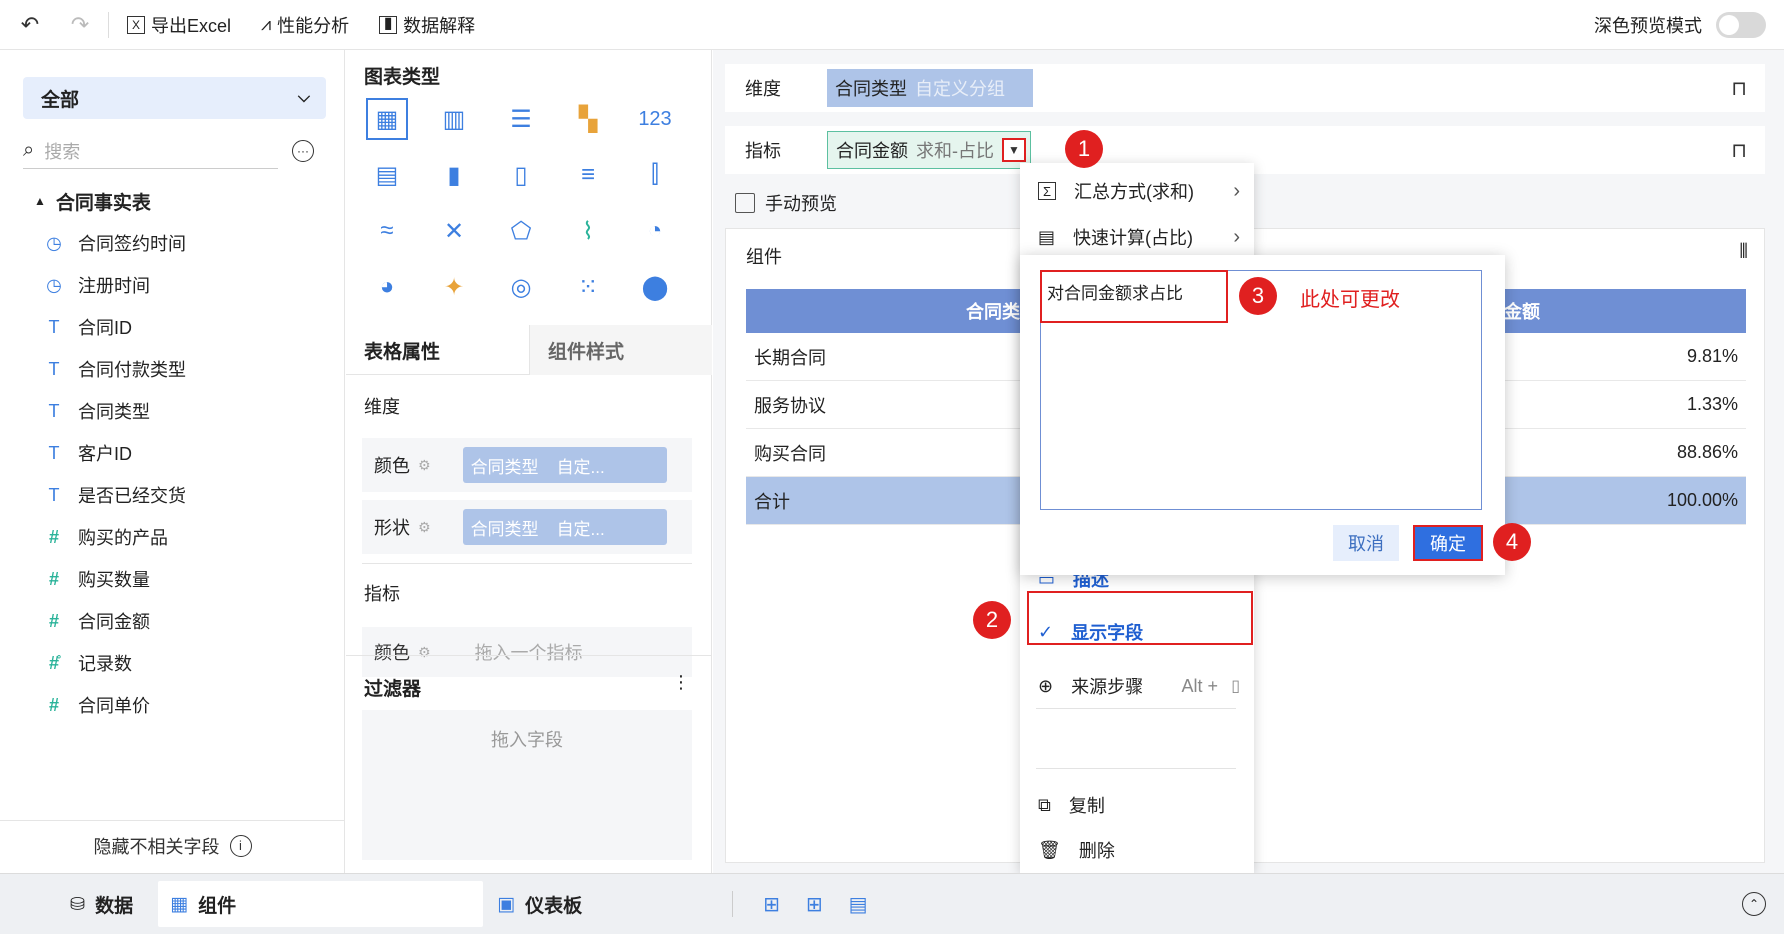 The height and width of the screenshot is (934, 1784). Describe the element at coordinates (78, 903) in the screenshot. I see `database-icon: ⛁` at that location.